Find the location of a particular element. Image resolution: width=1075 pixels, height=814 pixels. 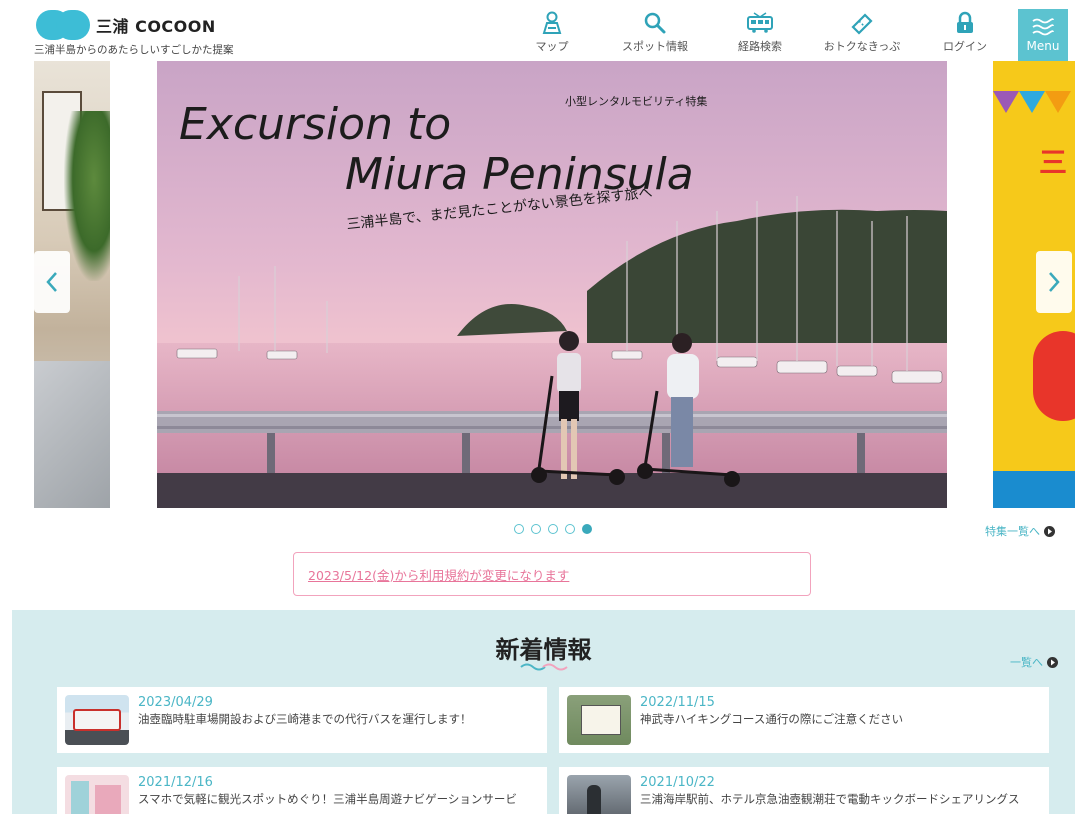

carousel-pagination is located at coordinates (553, 529).